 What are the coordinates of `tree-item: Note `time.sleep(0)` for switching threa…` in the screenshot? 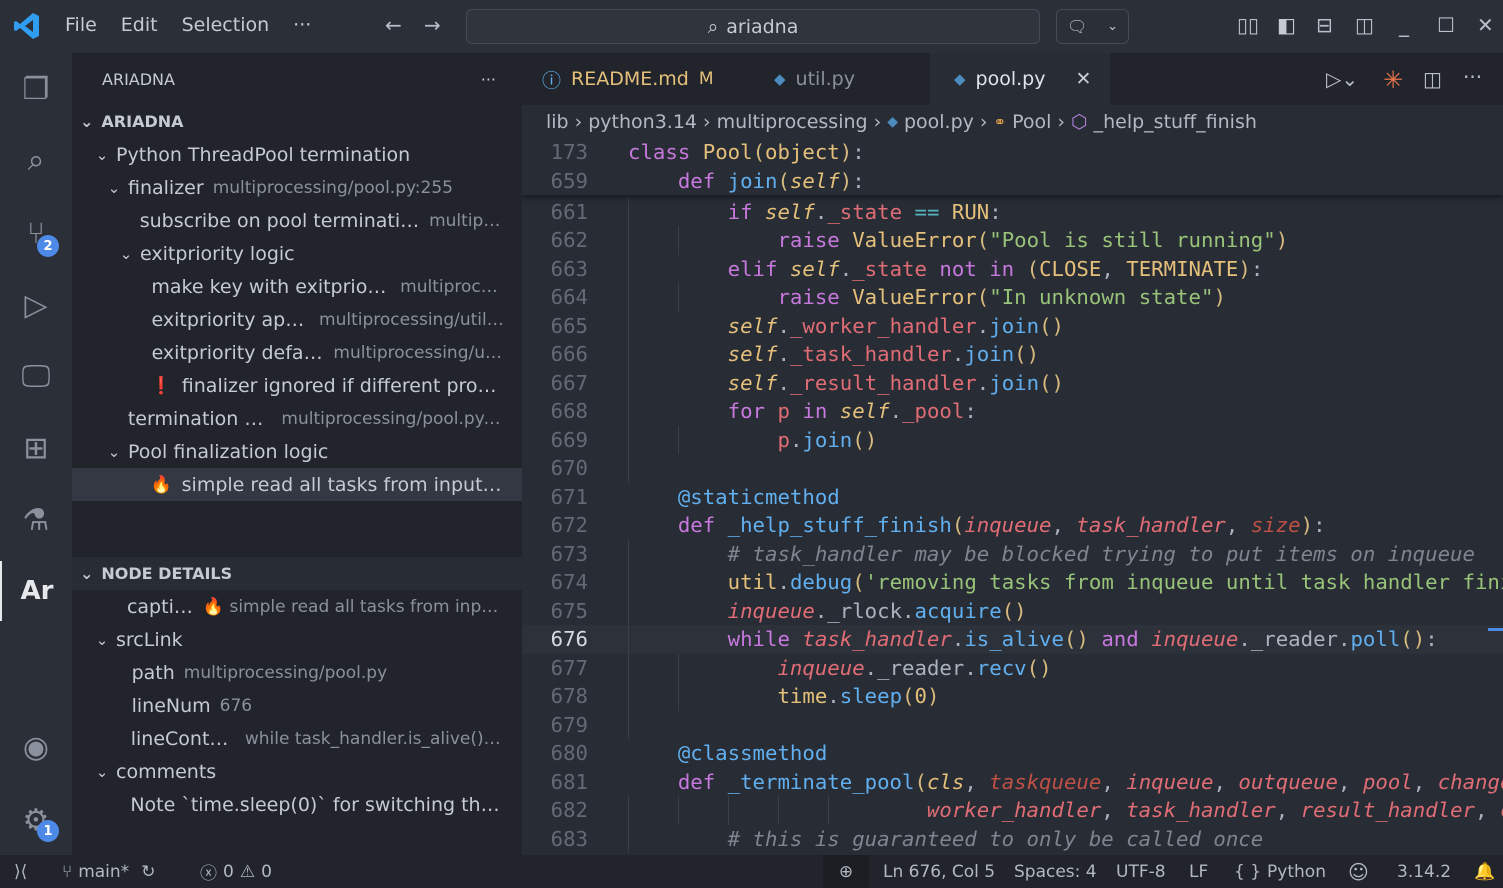 It's located at (297, 804).